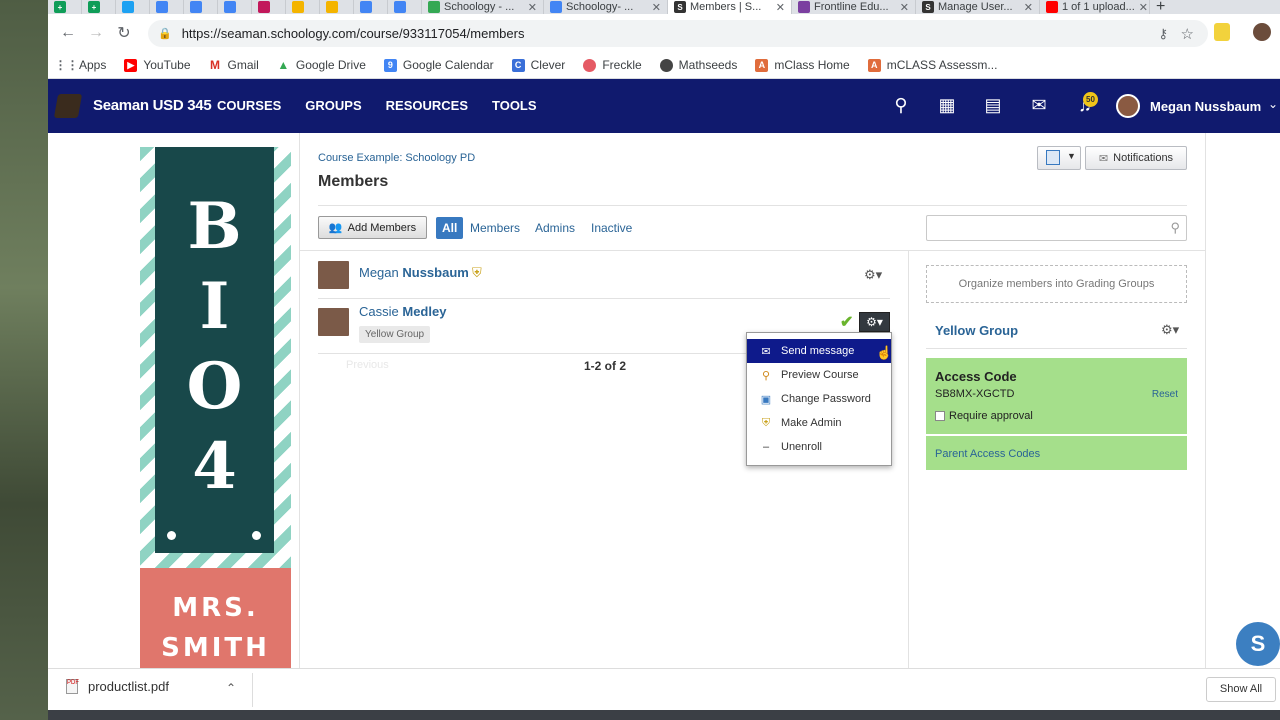 The width and height of the screenshot is (1280, 720). What do you see at coordinates (605, 366) in the screenshot?
I see `pager-count: 1-2 of 2` at bounding box center [605, 366].